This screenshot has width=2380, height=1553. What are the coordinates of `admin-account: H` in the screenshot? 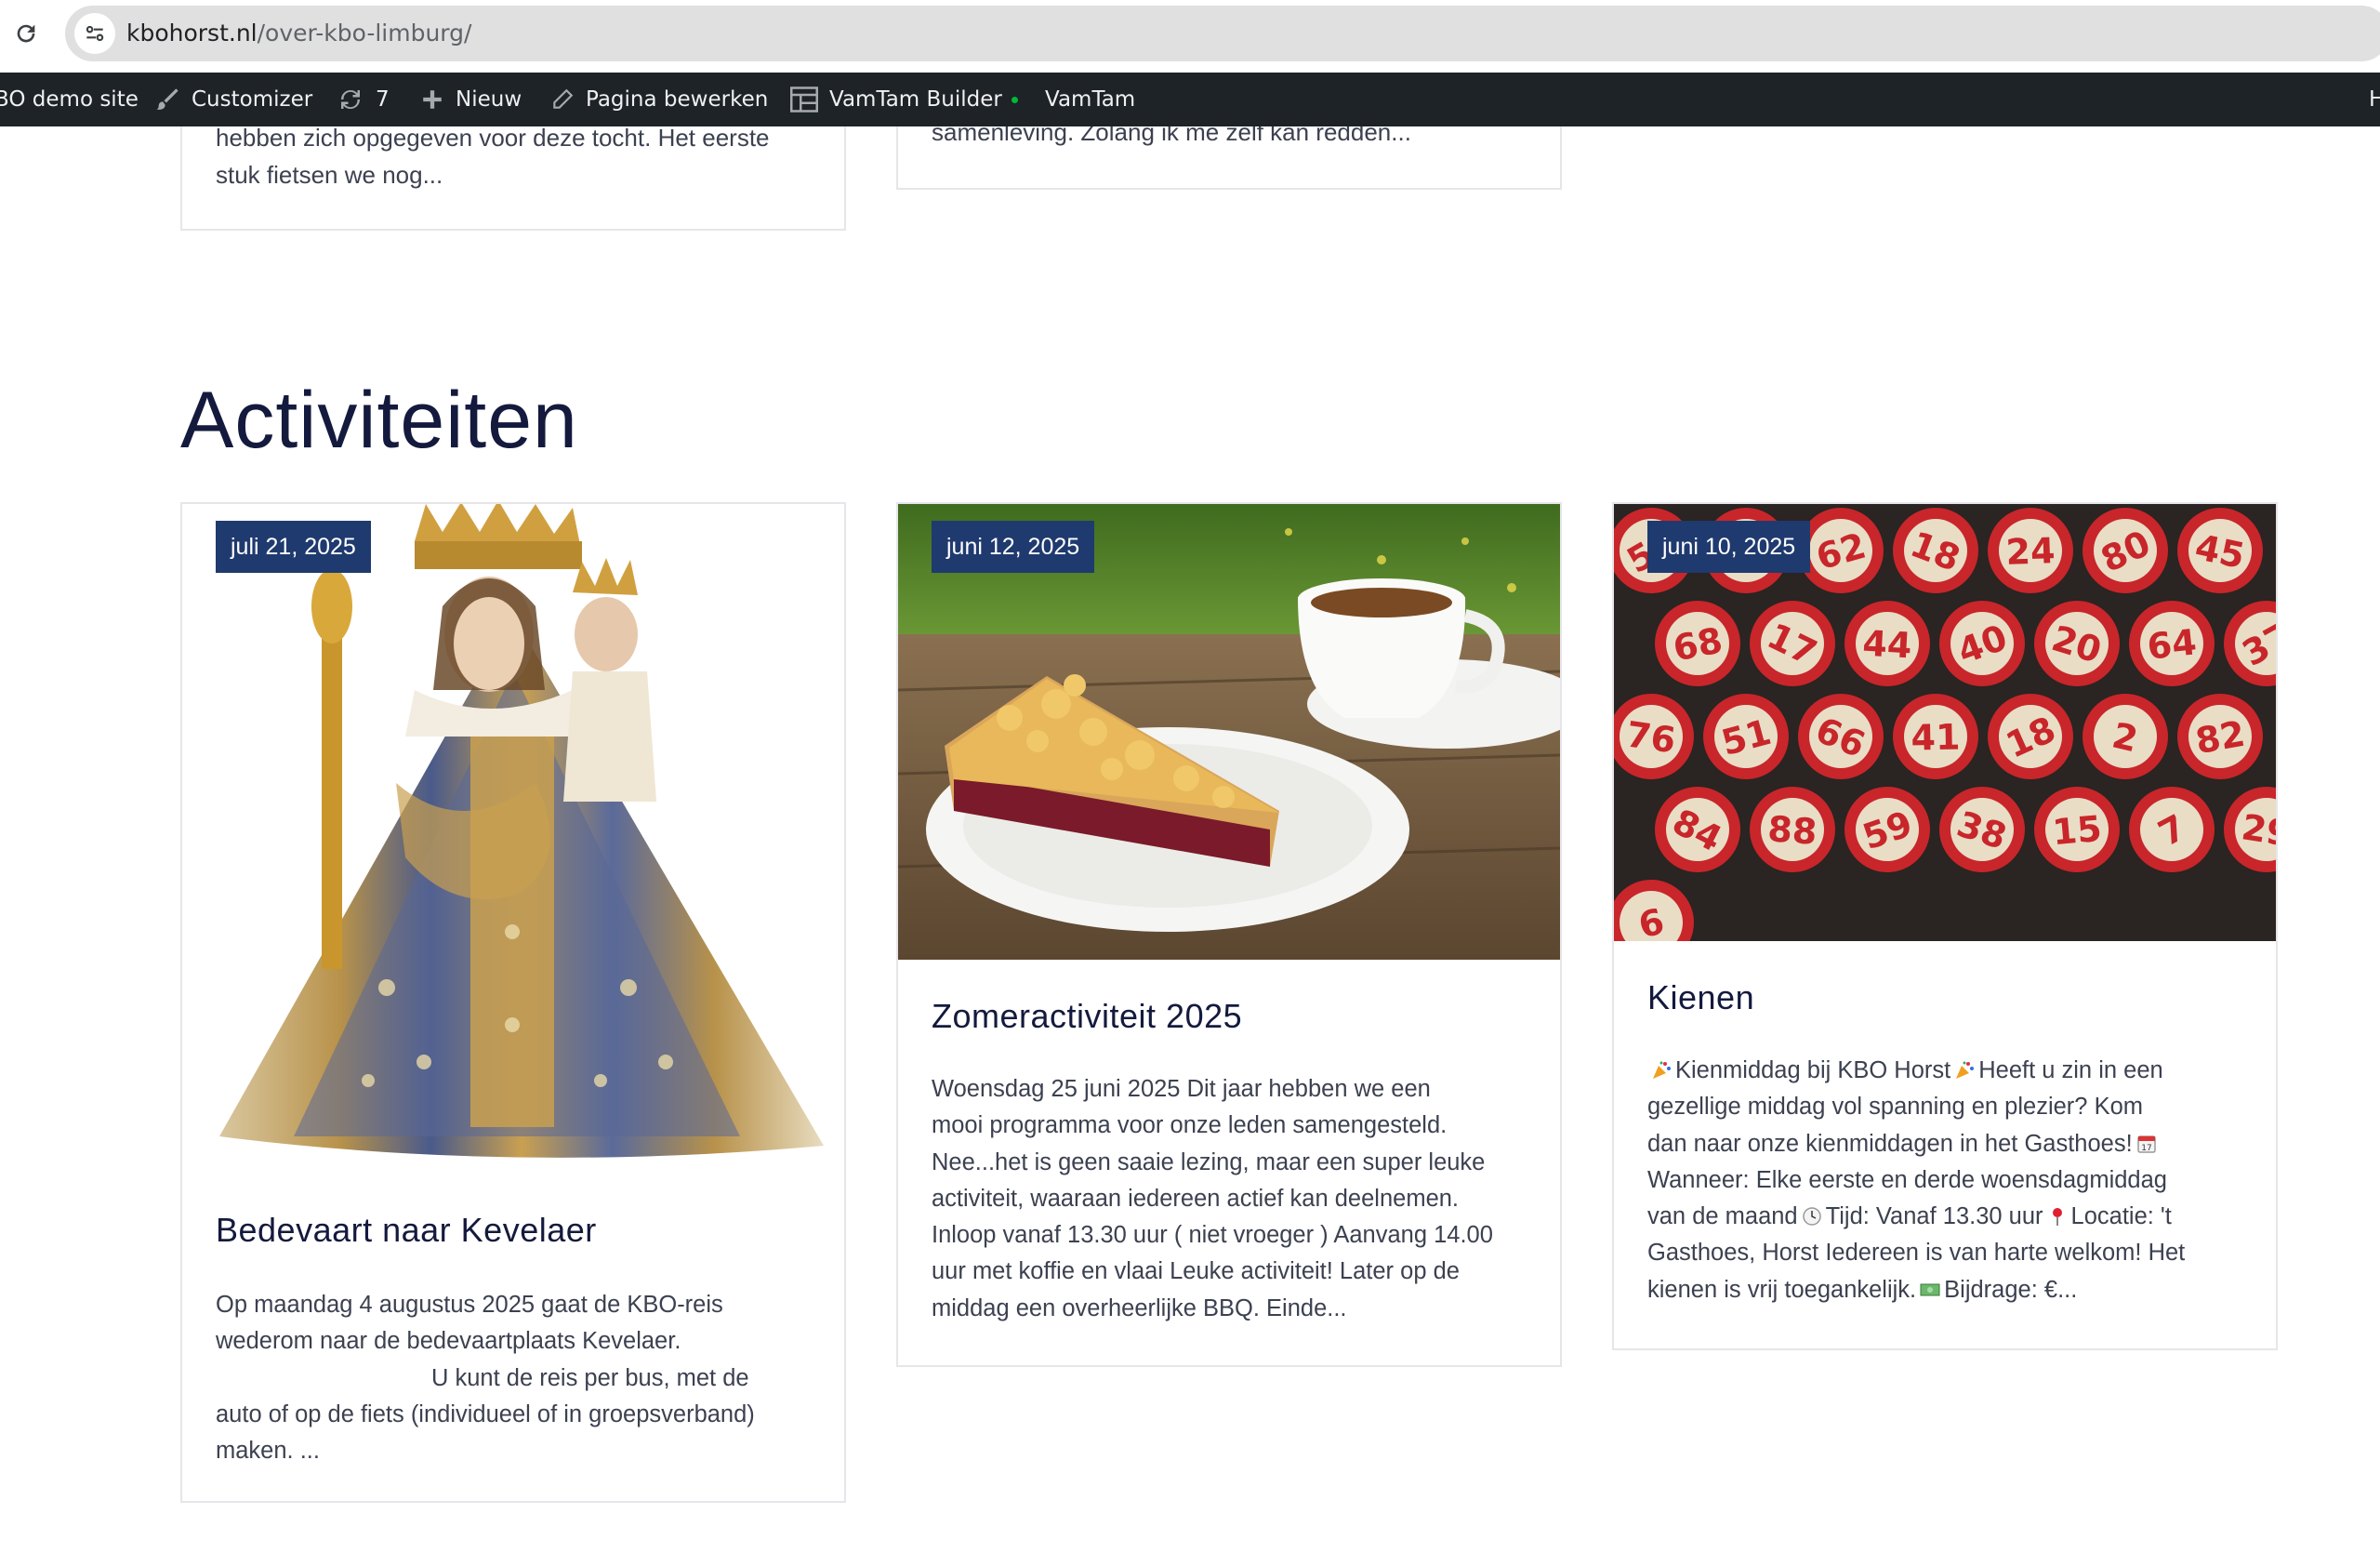 It's located at (2374, 100).